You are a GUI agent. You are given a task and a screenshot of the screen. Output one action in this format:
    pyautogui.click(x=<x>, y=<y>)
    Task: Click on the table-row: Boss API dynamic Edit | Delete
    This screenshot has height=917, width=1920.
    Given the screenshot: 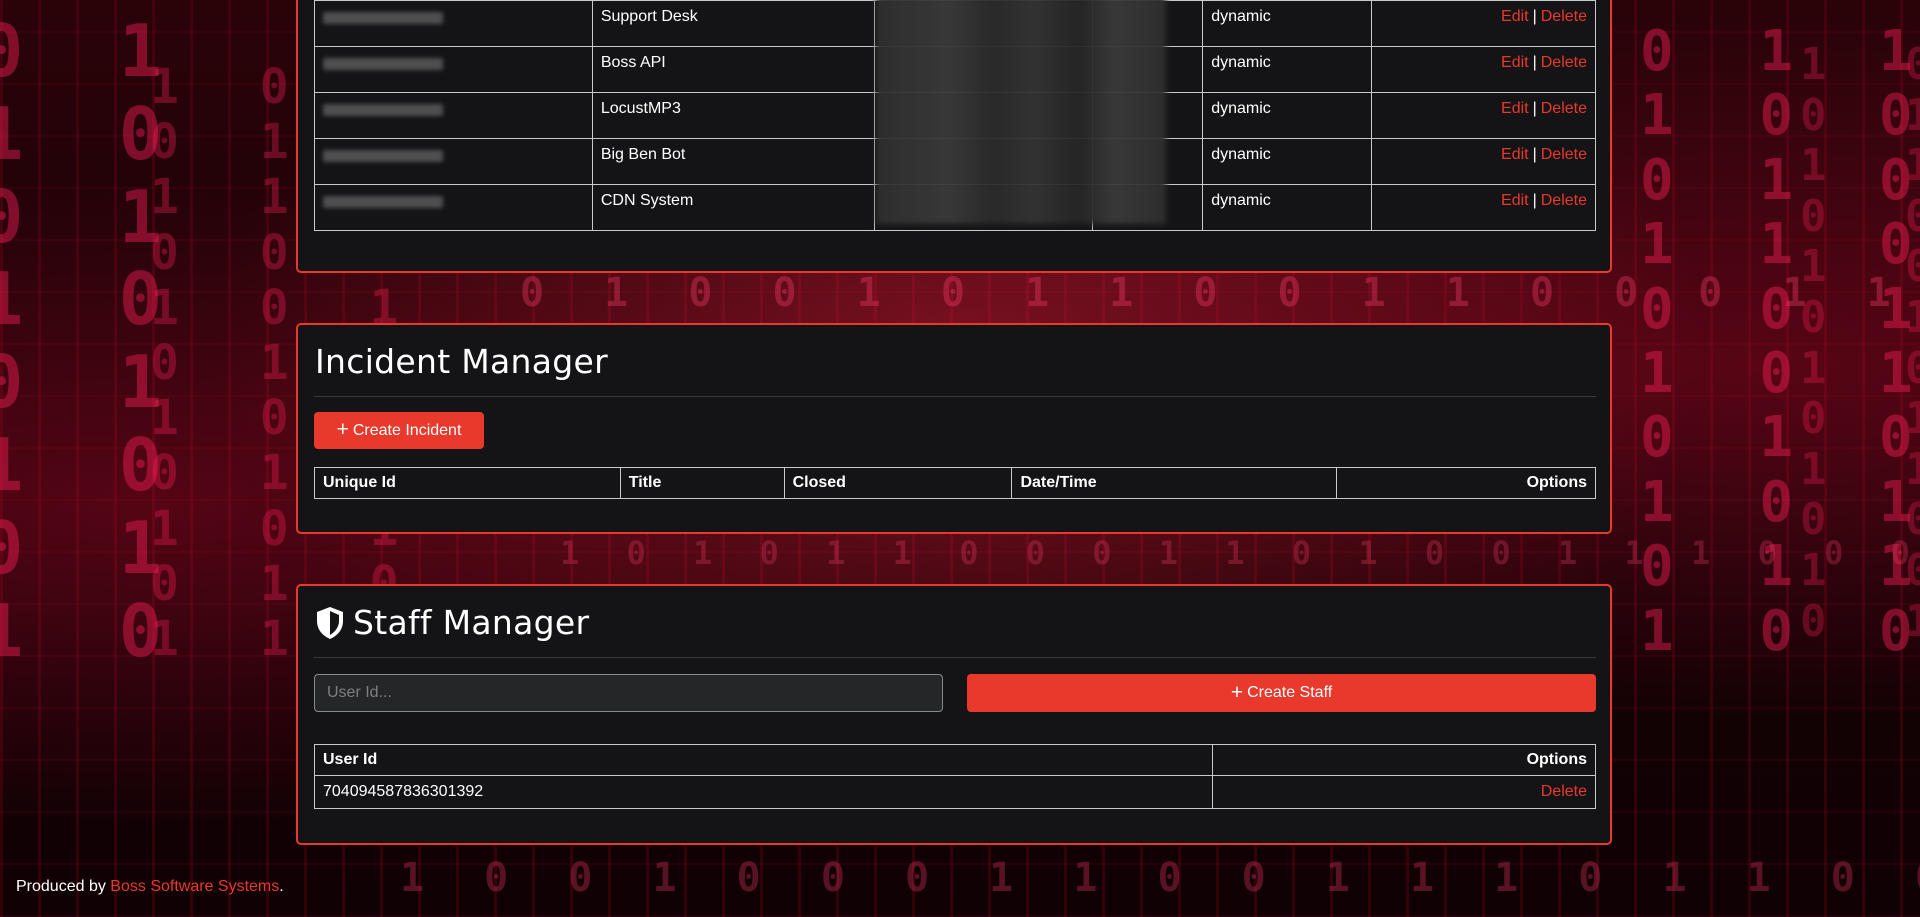 What is the action you would take?
    pyautogui.click(x=955, y=69)
    